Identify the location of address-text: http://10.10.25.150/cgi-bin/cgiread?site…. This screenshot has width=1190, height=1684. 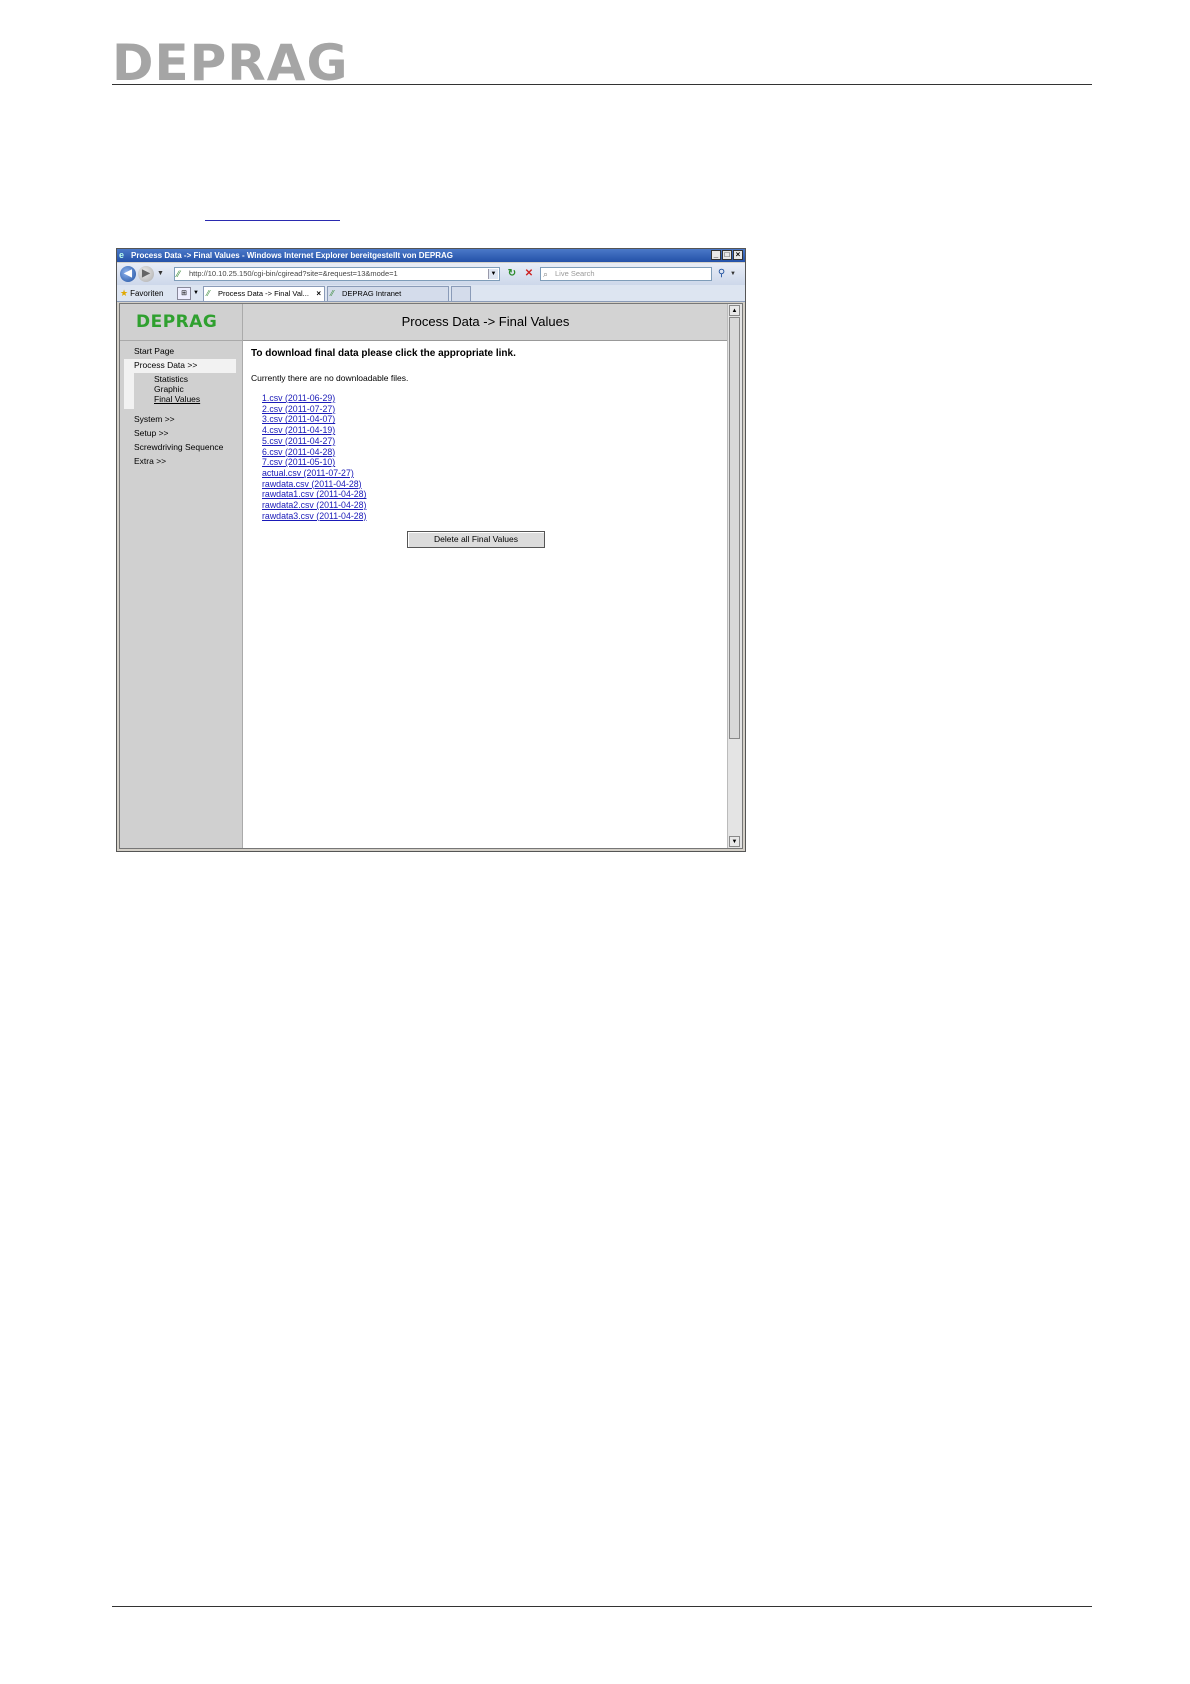
(293, 273).